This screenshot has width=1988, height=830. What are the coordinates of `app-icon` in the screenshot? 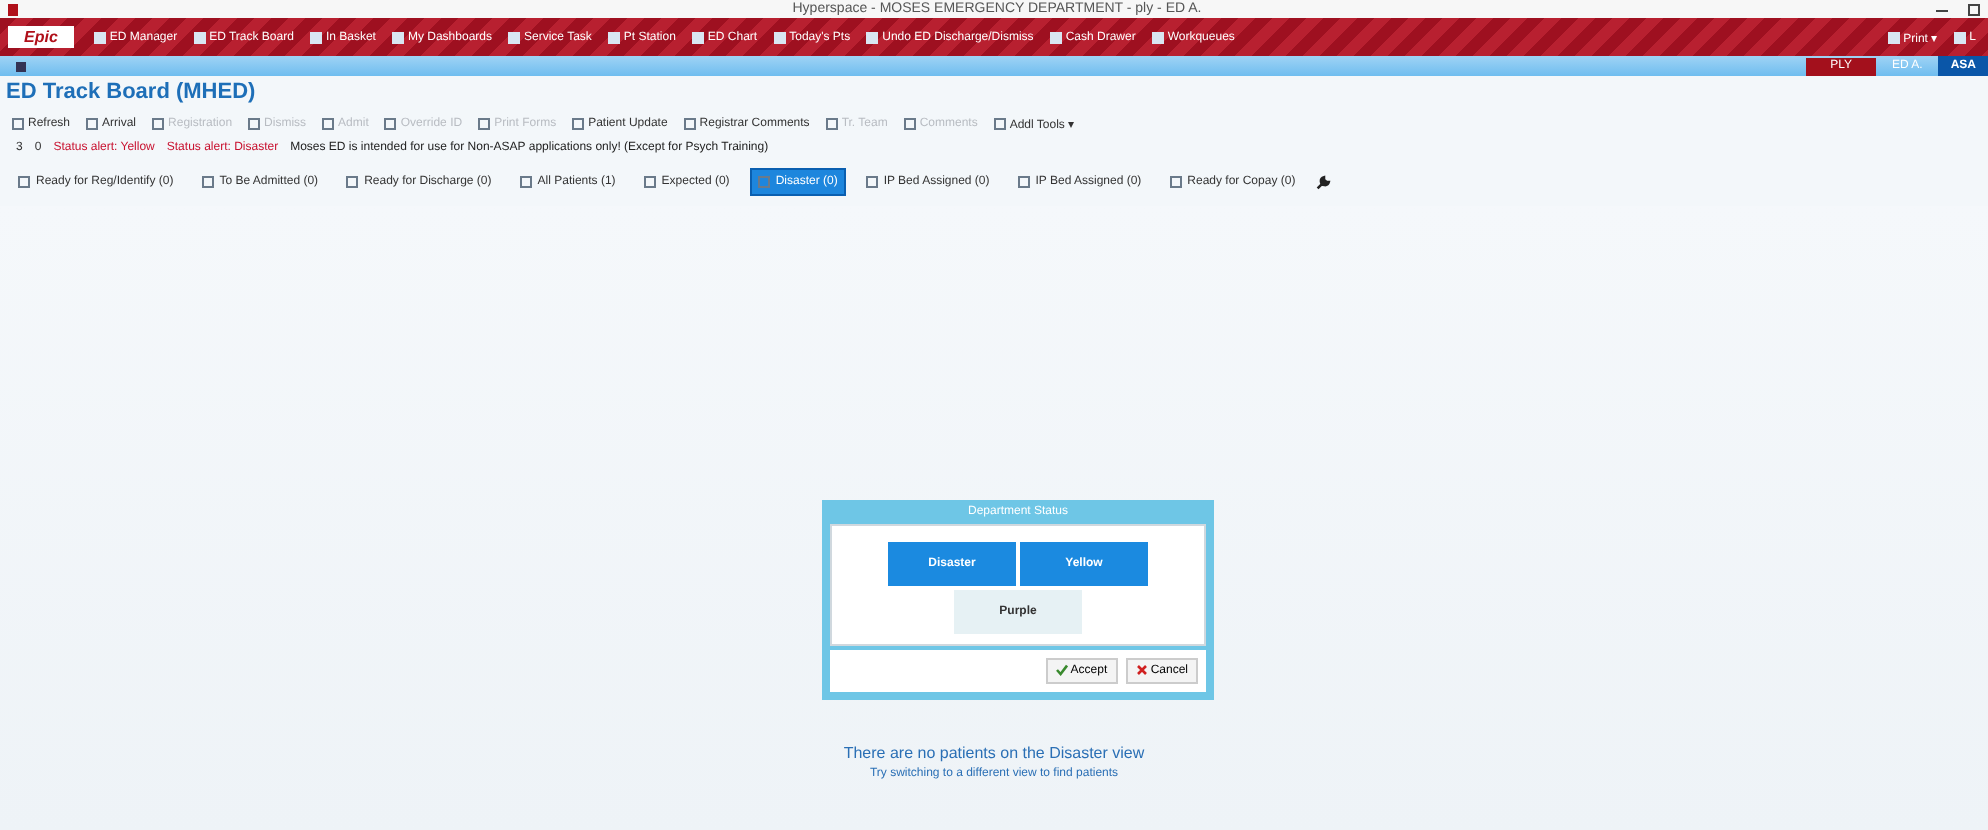 It's located at (13, 9).